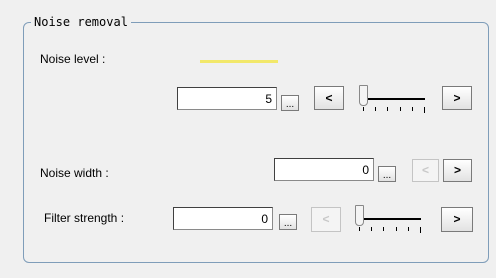  What do you see at coordinates (223, 218) in the screenshot?
I see `filter-strength-field: 0` at bounding box center [223, 218].